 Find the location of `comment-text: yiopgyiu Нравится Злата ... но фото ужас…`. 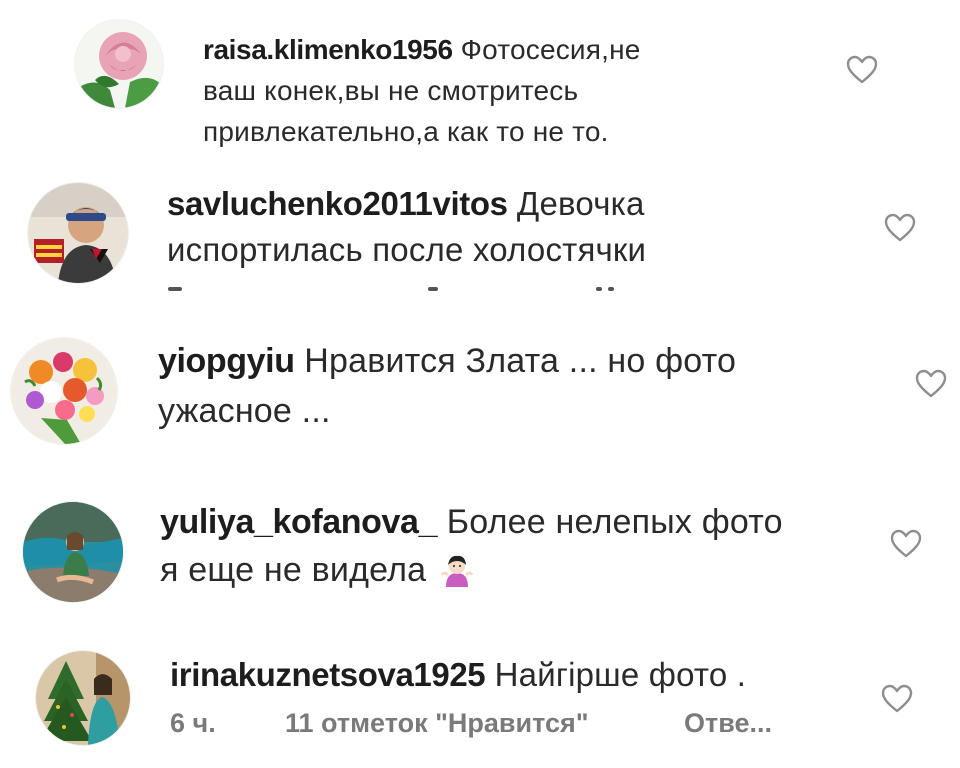

comment-text: yiopgyiu Нравится Злата ... но фото ужас… is located at coordinates (508, 386).